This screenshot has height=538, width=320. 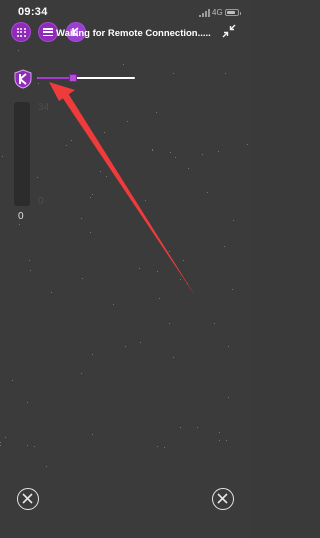 I want to click on close-left-button, so click(x=28, y=499).